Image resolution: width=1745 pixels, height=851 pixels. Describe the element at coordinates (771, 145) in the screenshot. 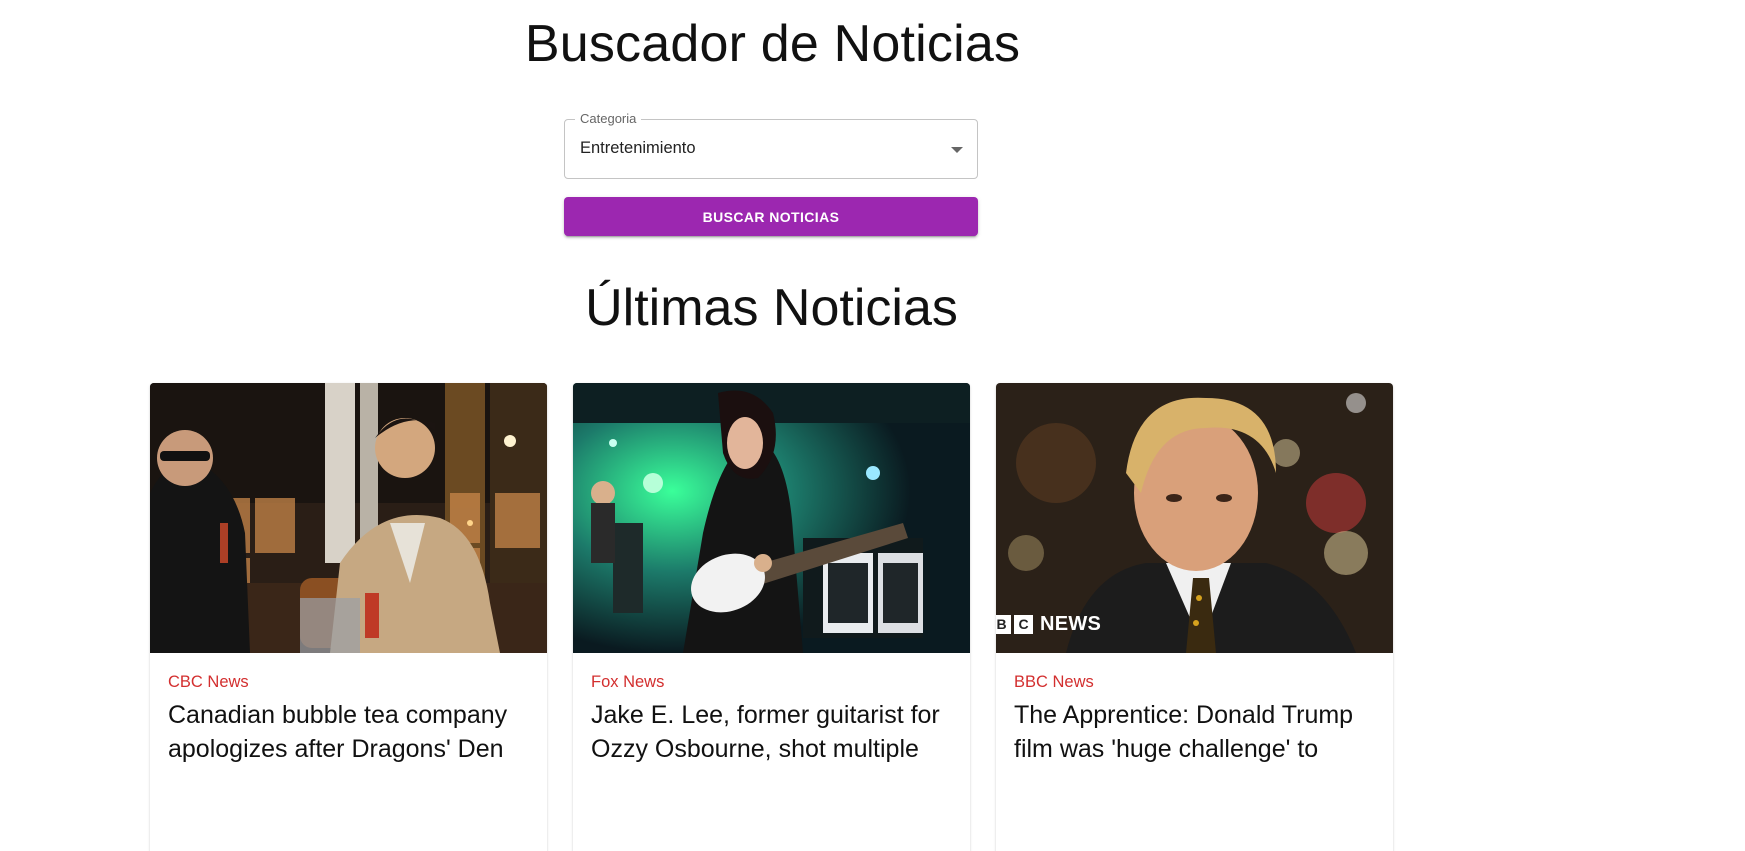

I see `category-select: Categoria Entretenimiento` at that location.